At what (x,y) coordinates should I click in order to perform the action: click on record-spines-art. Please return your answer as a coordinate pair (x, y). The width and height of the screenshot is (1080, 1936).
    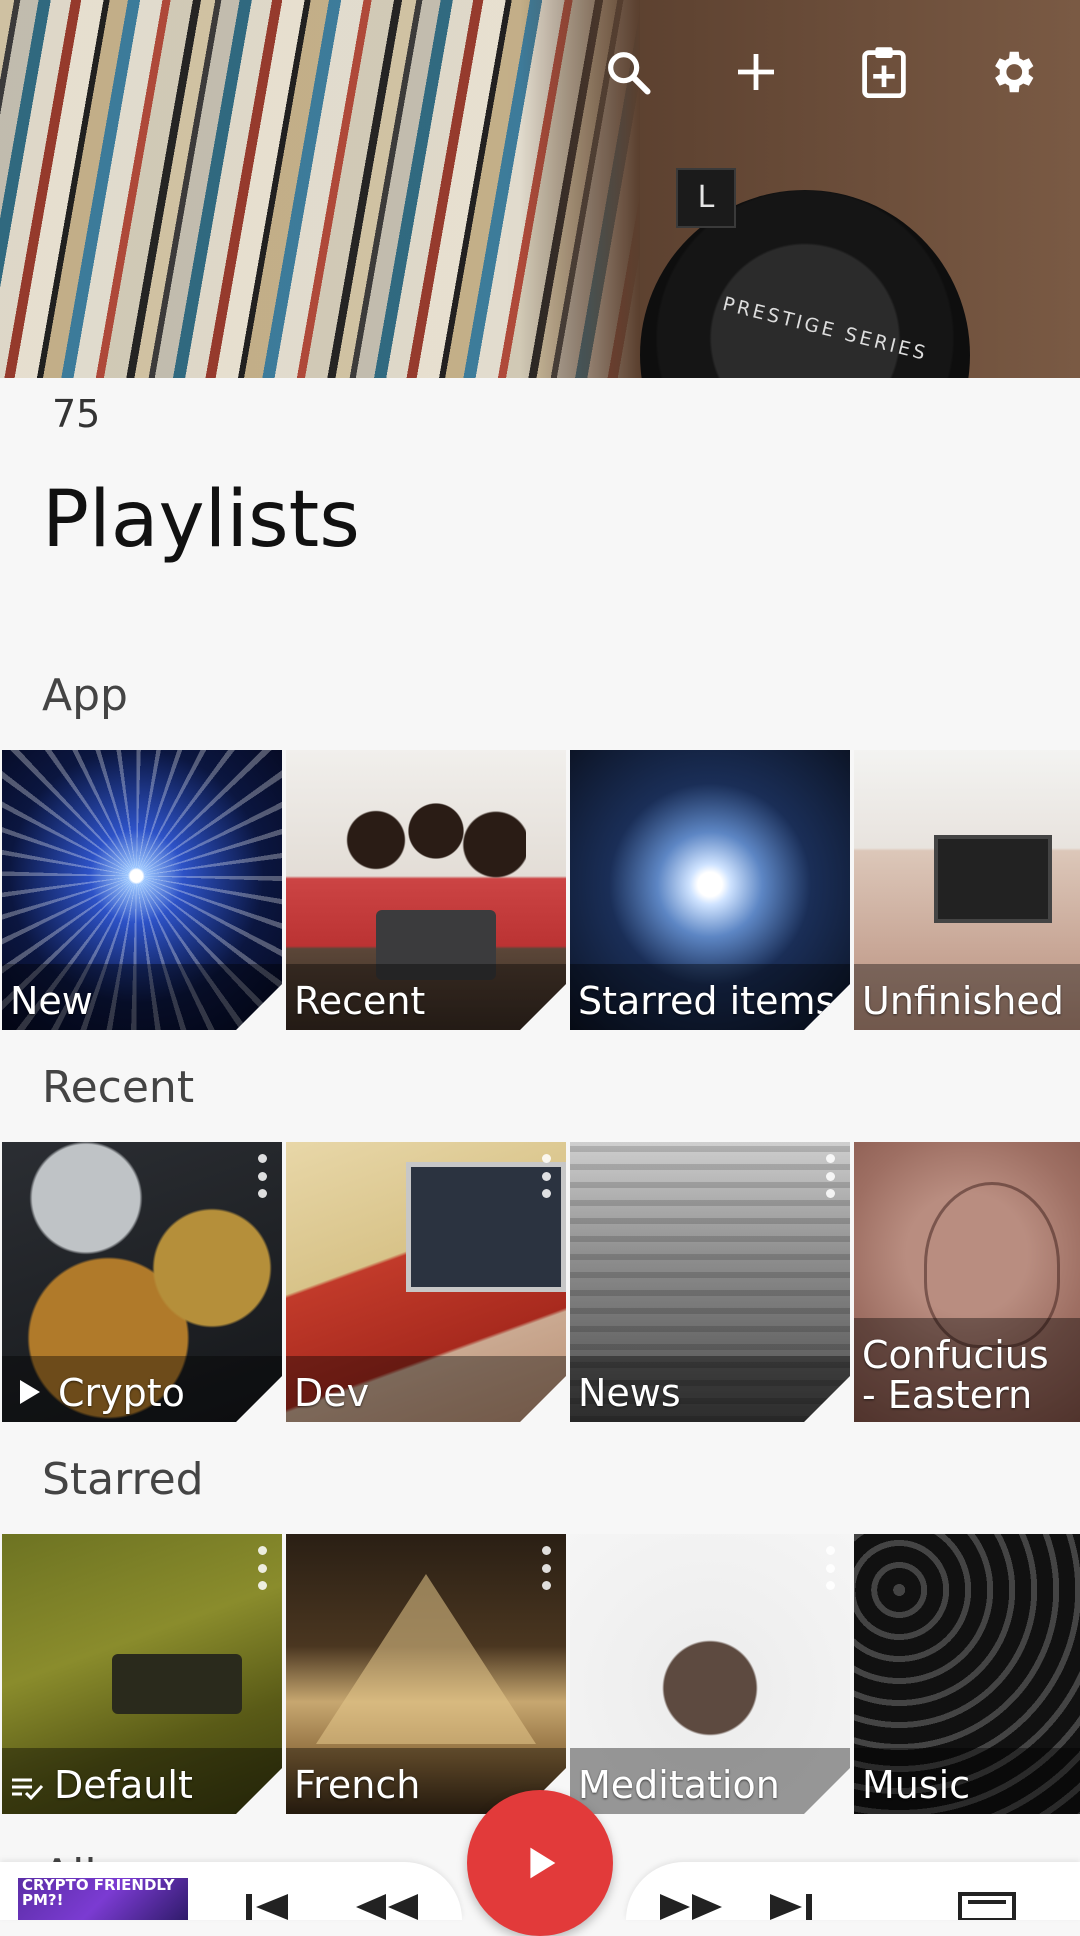
    Looking at the image, I should click on (320, 189).